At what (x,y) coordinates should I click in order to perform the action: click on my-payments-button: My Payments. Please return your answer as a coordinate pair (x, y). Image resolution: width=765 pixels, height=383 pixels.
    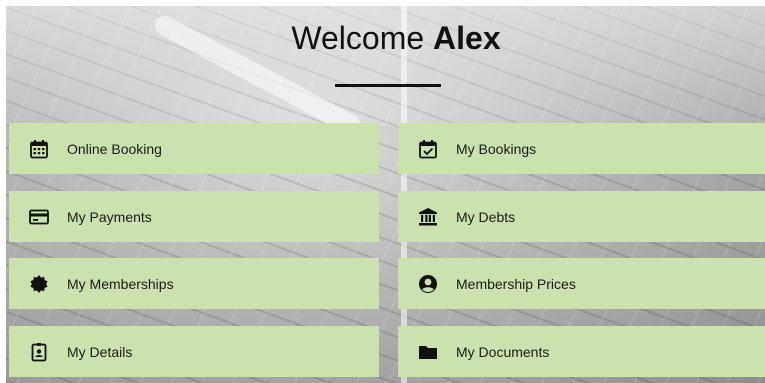
    Looking at the image, I should click on (194, 216).